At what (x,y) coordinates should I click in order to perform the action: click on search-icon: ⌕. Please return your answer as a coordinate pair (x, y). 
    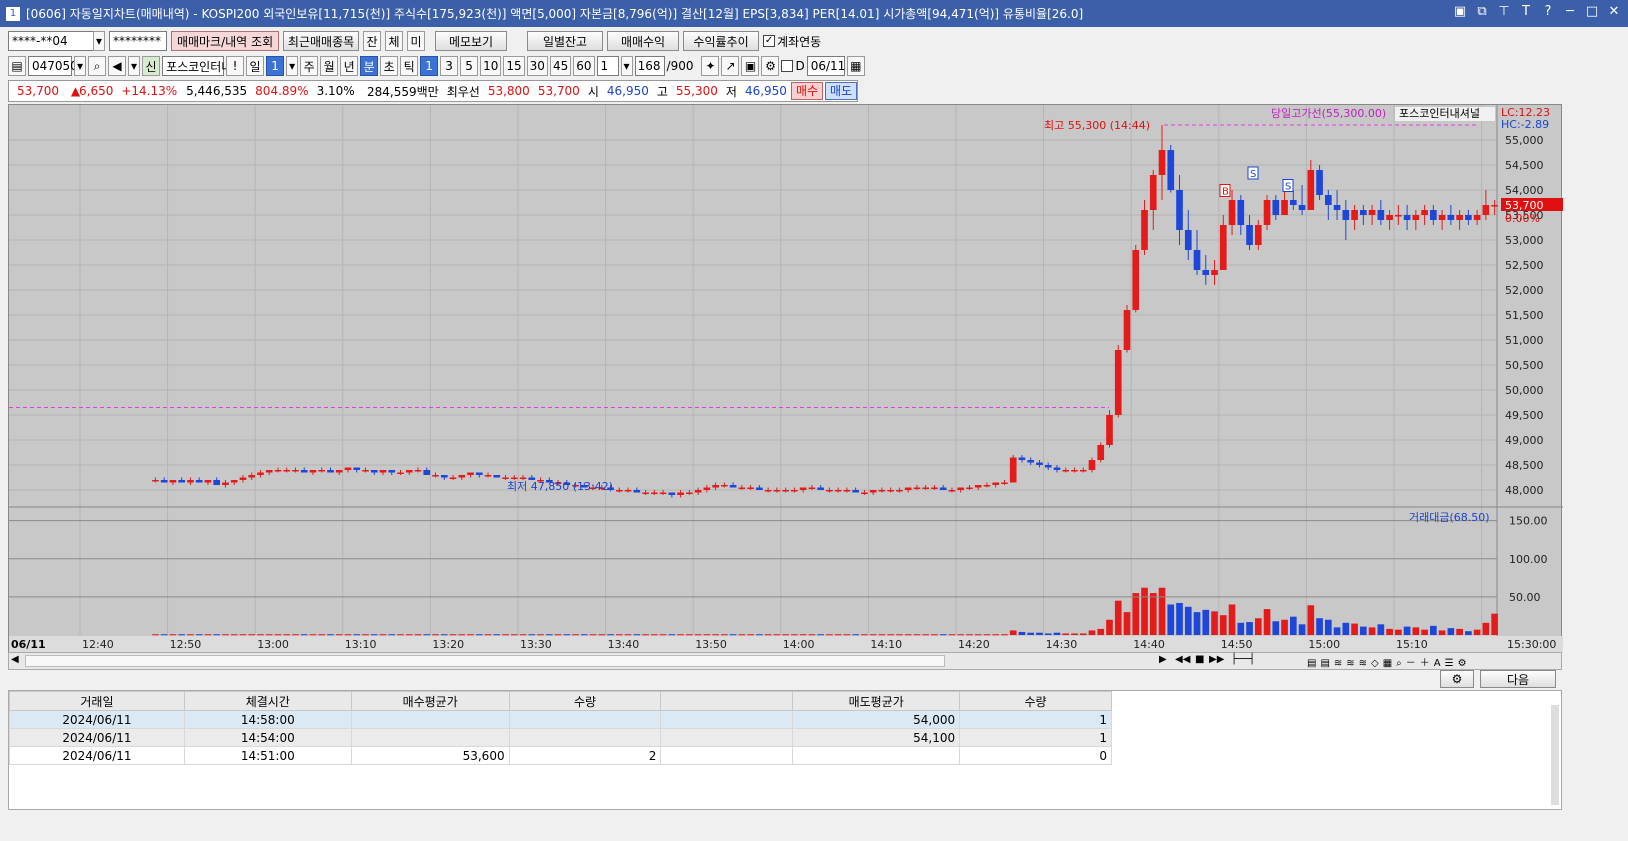
    Looking at the image, I should click on (97, 66).